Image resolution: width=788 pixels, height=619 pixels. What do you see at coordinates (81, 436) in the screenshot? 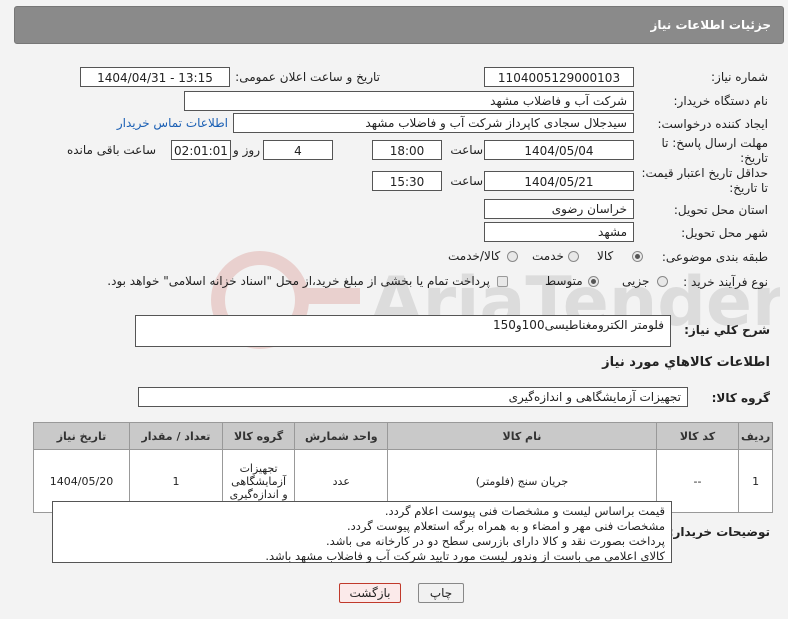
I see `col-need-date: تاریخ نیاز` at bounding box center [81, 436].